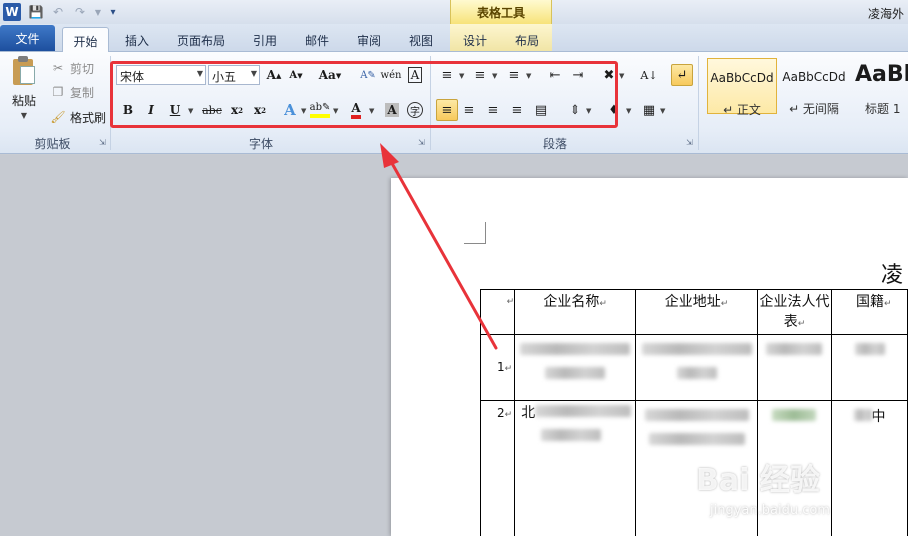 Image resolution: width=908 pixels, height=536 pixels. What do you see at coordinates (527, 39) in the screenshot?
I see `tab-table-layout: 布局` at bounding box center [527, 39].